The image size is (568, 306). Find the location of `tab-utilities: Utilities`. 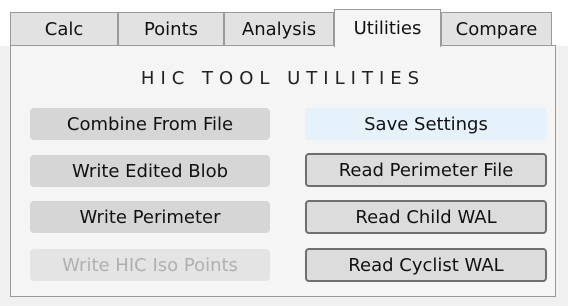

tab-utilities: Utilities is located at coordinates (387, 28).